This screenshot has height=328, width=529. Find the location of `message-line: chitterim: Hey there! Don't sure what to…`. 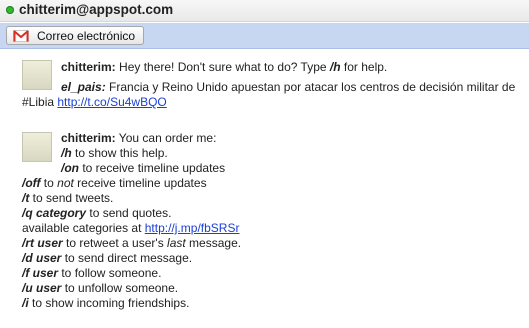

message-line: chitterim: Hey there! Don't sure what to… is located at coordinates (224, 67).